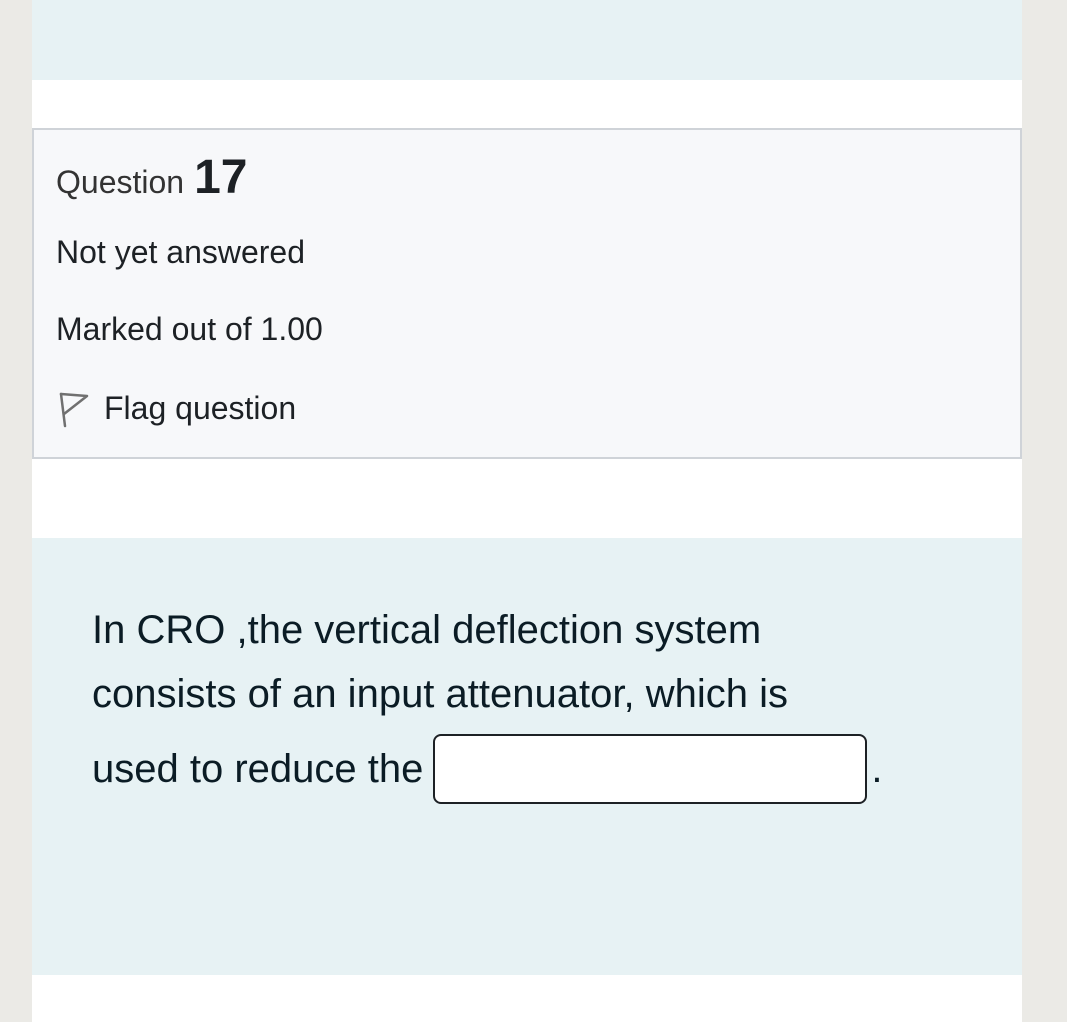 The image size is (1067, 1022). What do you see at coordinates (189, 329) in the screenshot?
I see `question-grade: Marked out of 1.00` at bounding box center [189, 329].